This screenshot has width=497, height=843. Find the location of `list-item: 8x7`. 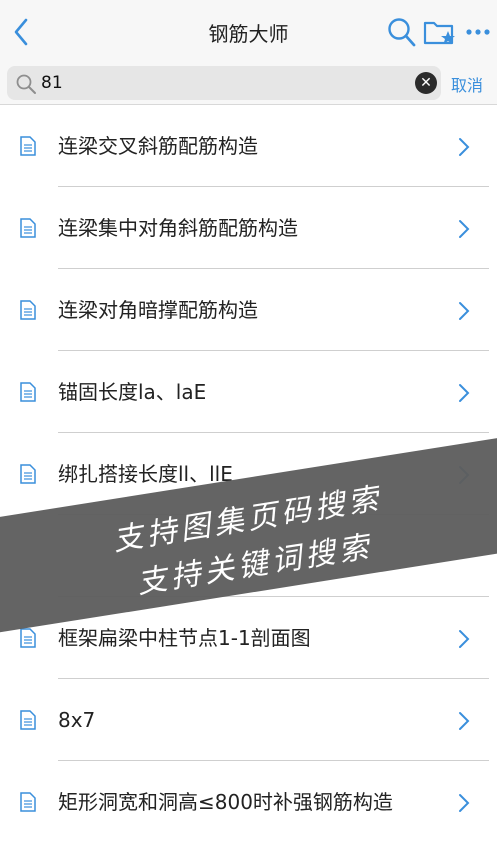

list-item: 8x7 is located at coordinates (248, 720).